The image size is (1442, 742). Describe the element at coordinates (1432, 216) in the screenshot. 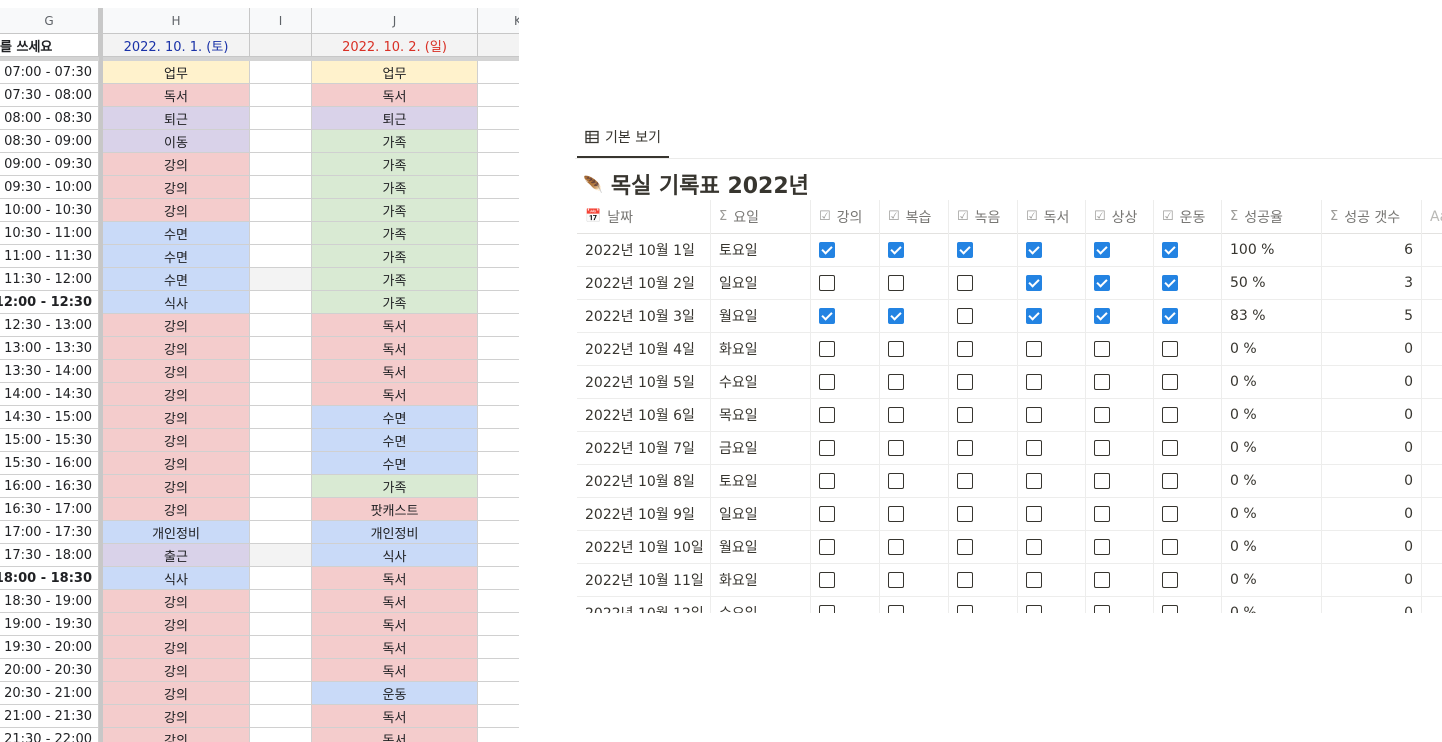

I see `column-header: Aa` at that location.